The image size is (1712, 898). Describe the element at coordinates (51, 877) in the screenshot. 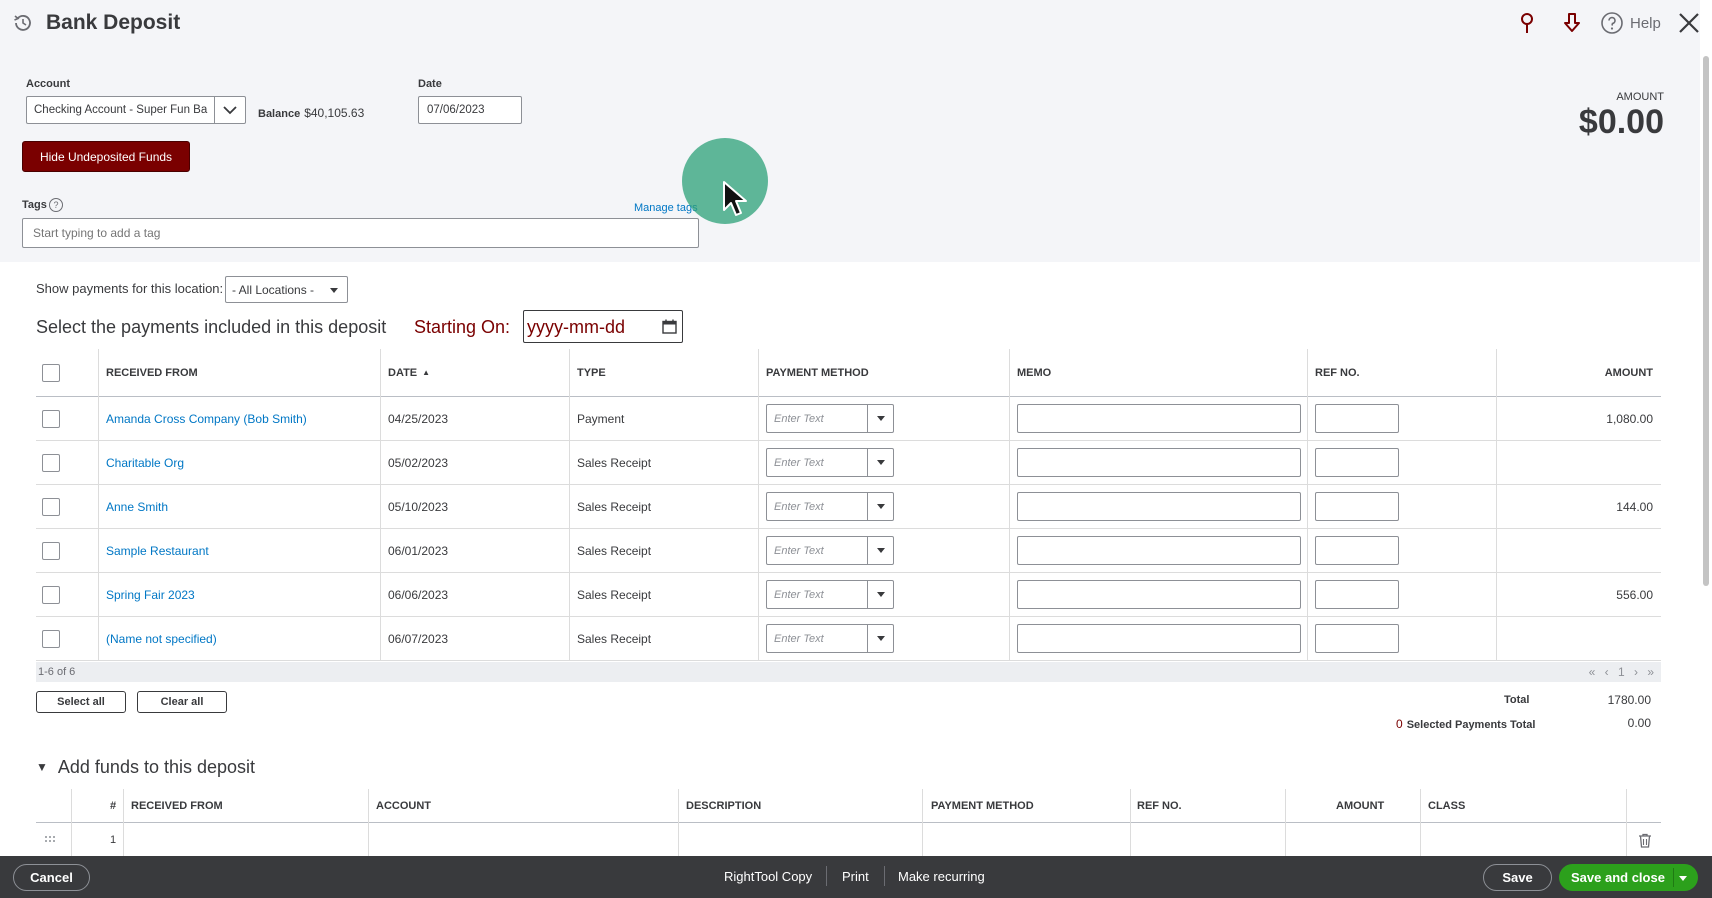

I see `cancel-button: Cancel` at that location.